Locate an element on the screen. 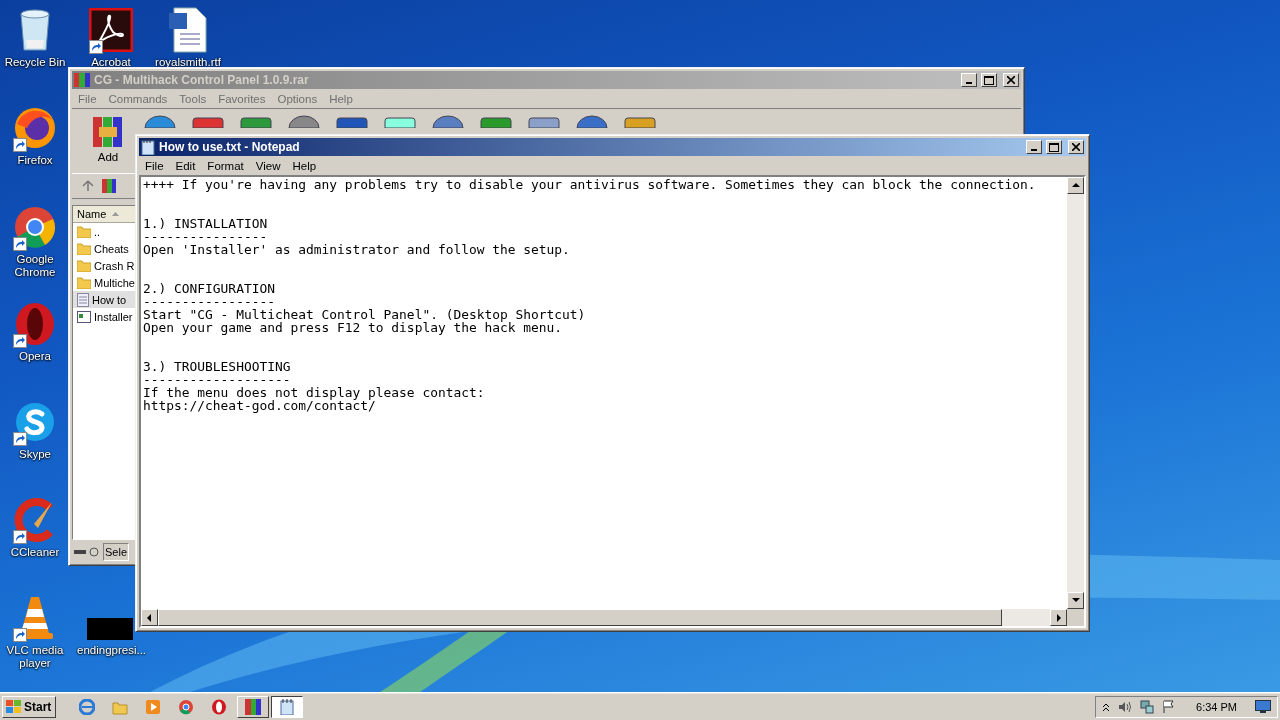 Image resolution: width=1280 pixels, height=720 pixels. desktop-icon-label: VLC media player is located at coordinates (35, 657).